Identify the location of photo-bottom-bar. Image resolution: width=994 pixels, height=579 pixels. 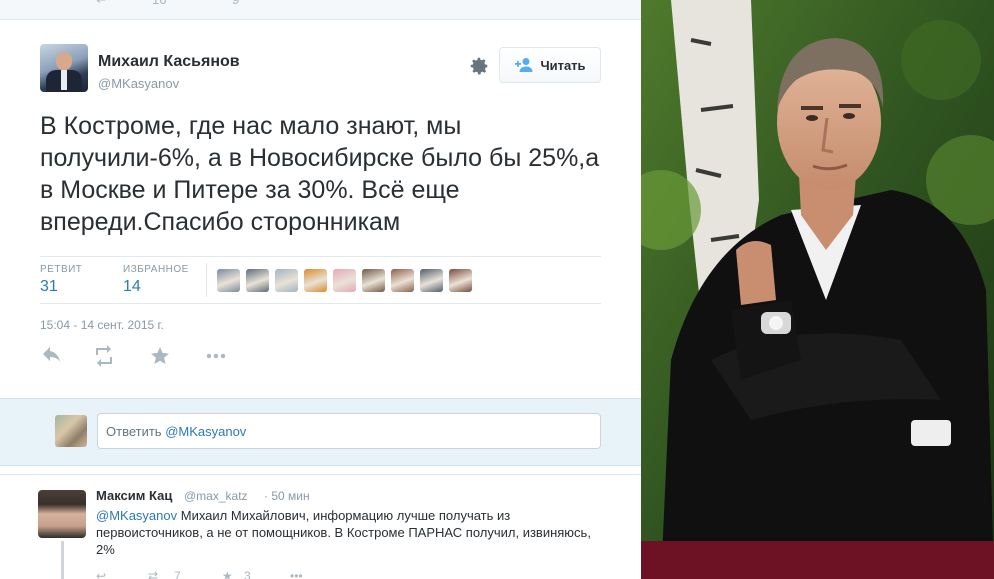
(817, 560).